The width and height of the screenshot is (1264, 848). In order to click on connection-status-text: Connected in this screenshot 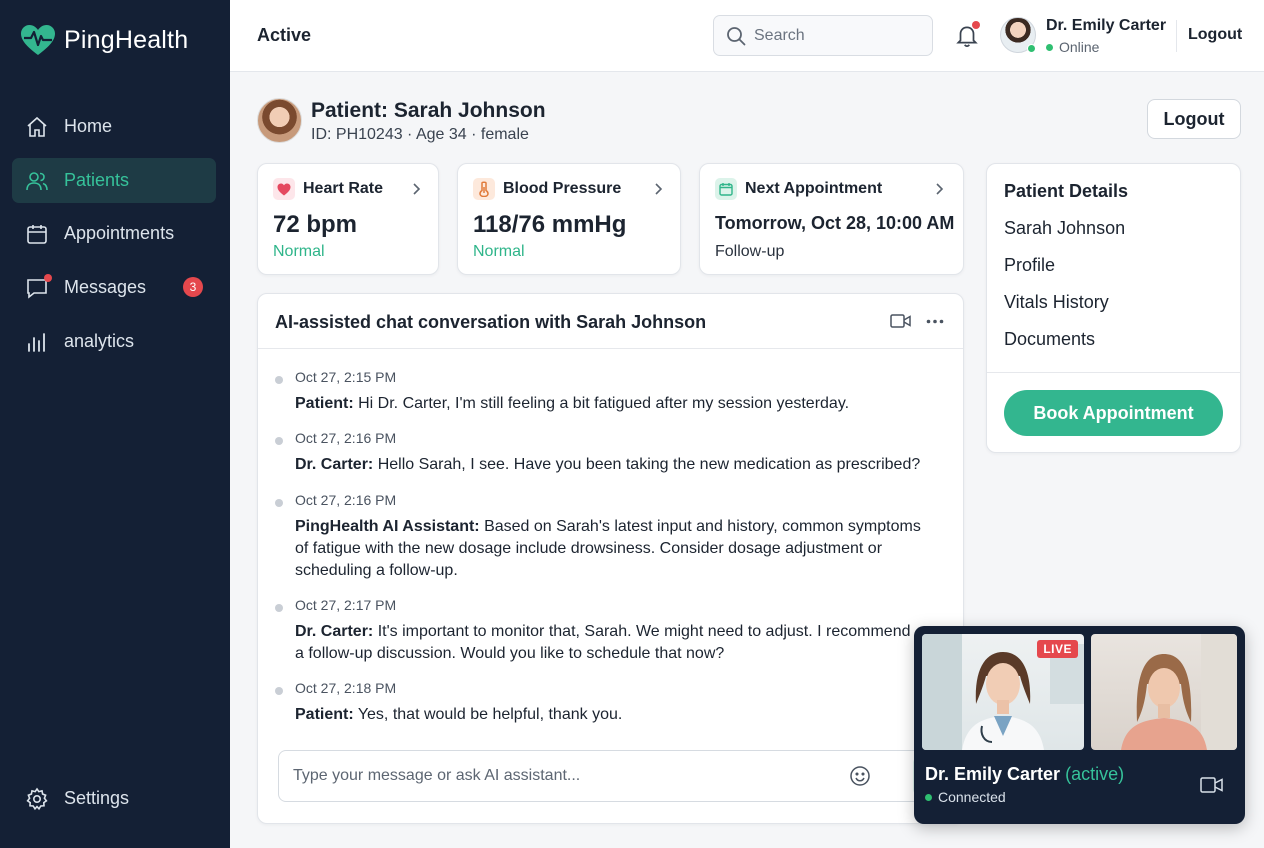, I will do `click(972, 797)`.